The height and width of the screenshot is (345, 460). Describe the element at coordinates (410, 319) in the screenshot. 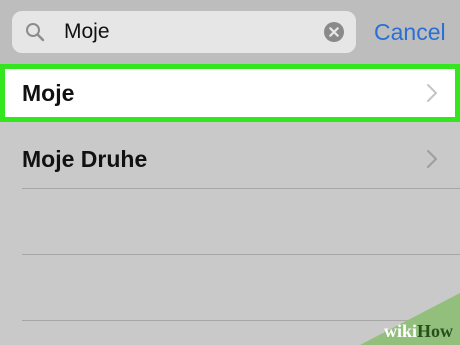

I see `wikihow-watermark: wikiHow` at that location.